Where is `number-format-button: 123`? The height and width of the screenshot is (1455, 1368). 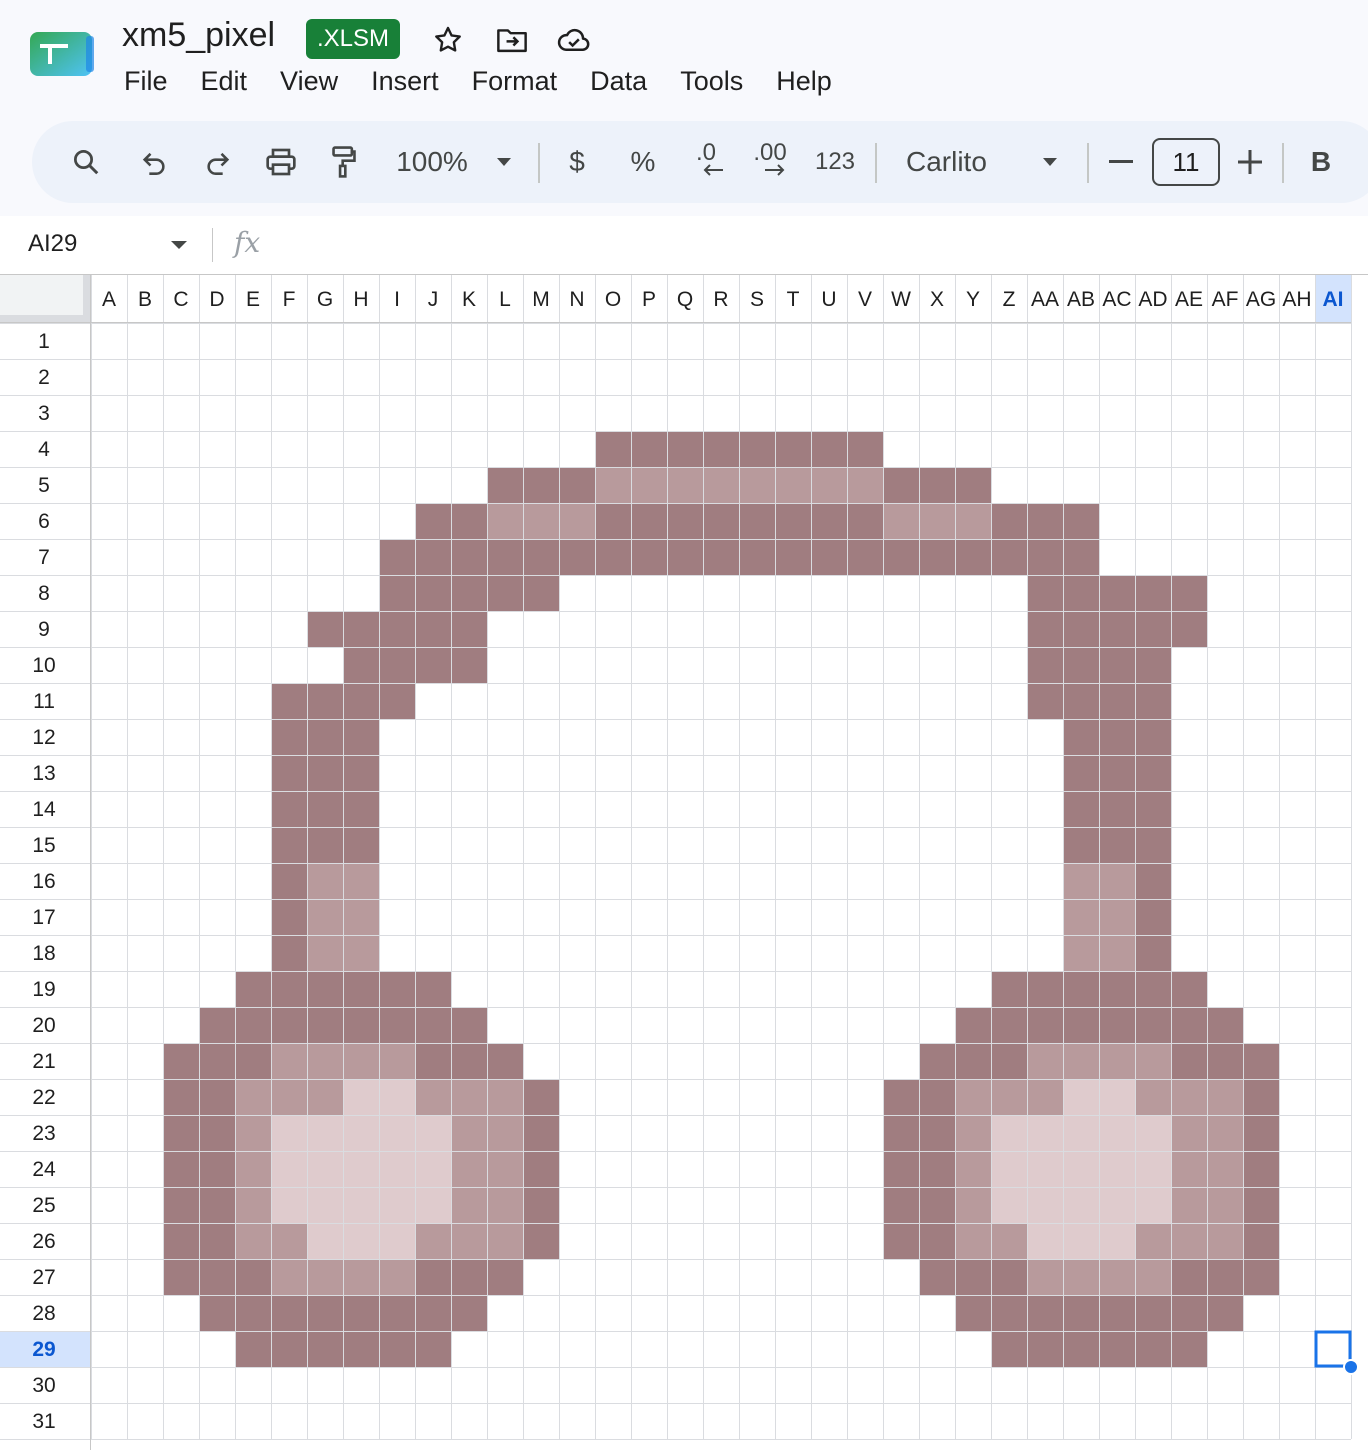
number-format-button: 123 is located at coordinates (835, 162).